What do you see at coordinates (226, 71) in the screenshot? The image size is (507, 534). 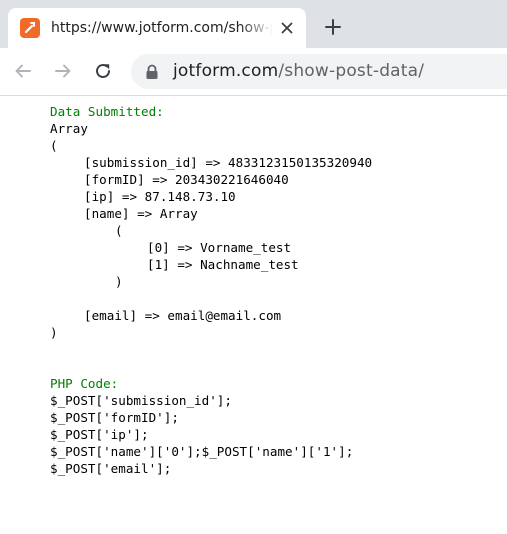 I see `url-host: jotform.com` at bounding box center [226, 71].